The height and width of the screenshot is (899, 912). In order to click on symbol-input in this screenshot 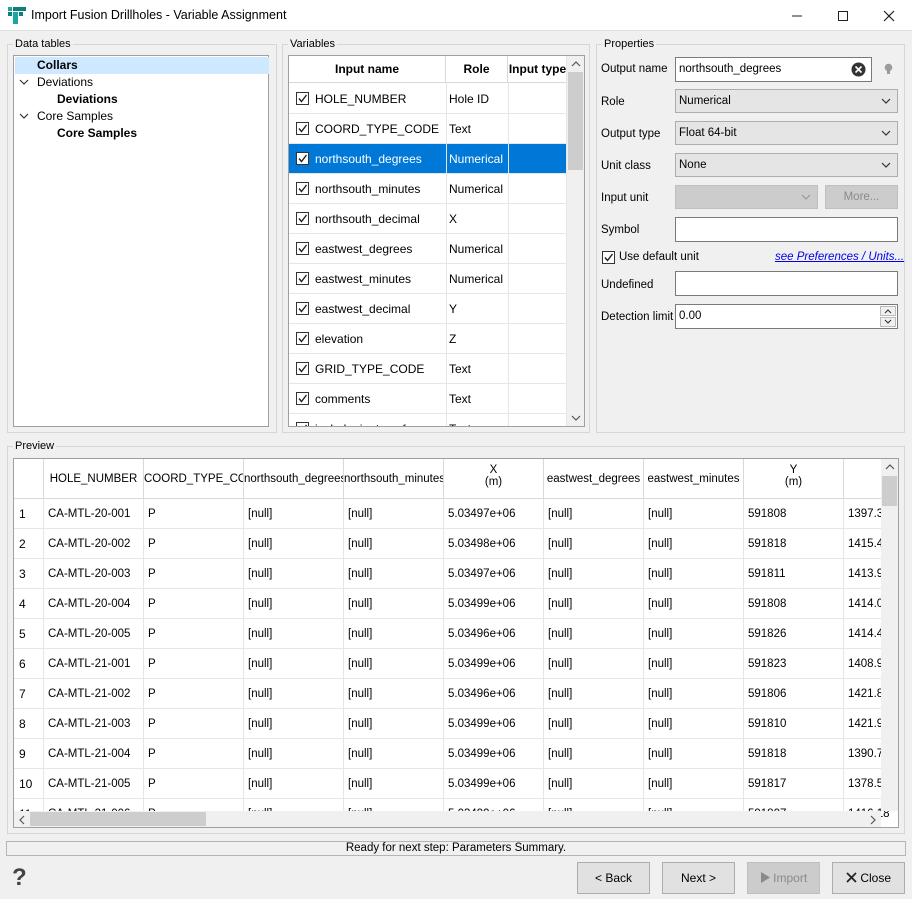, I will do `click(786, 229)`.